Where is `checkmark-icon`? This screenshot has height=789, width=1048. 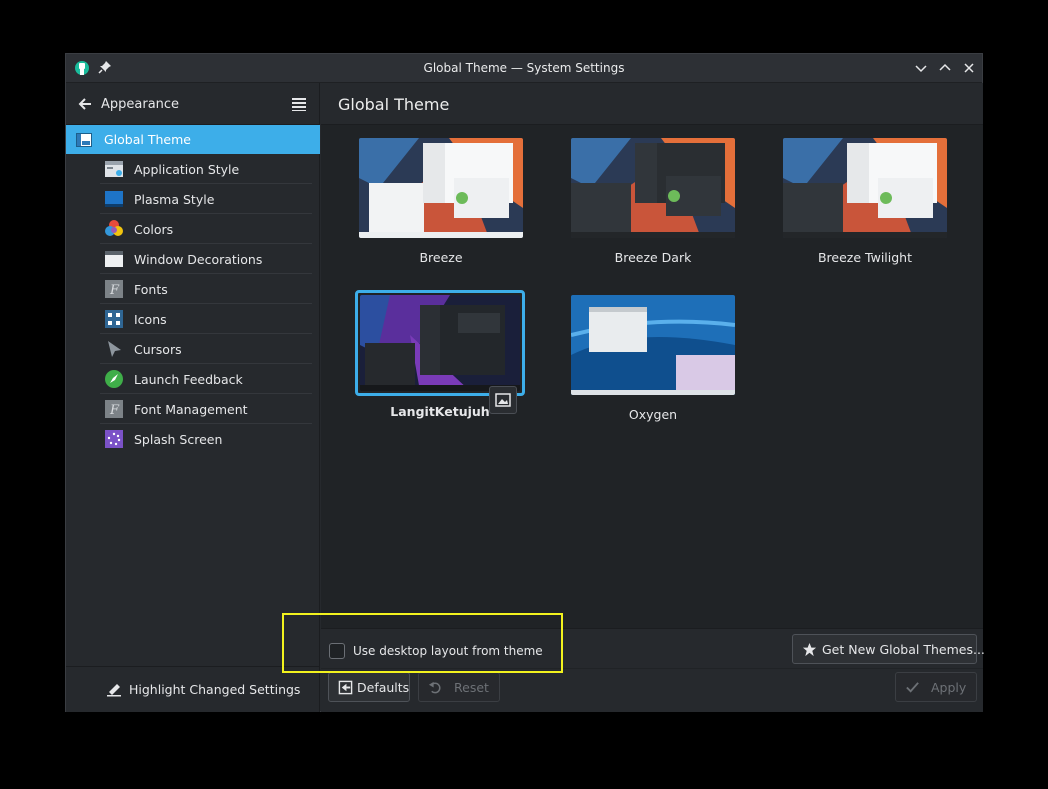 checkmark-icon is located at coordinates (912, 687).